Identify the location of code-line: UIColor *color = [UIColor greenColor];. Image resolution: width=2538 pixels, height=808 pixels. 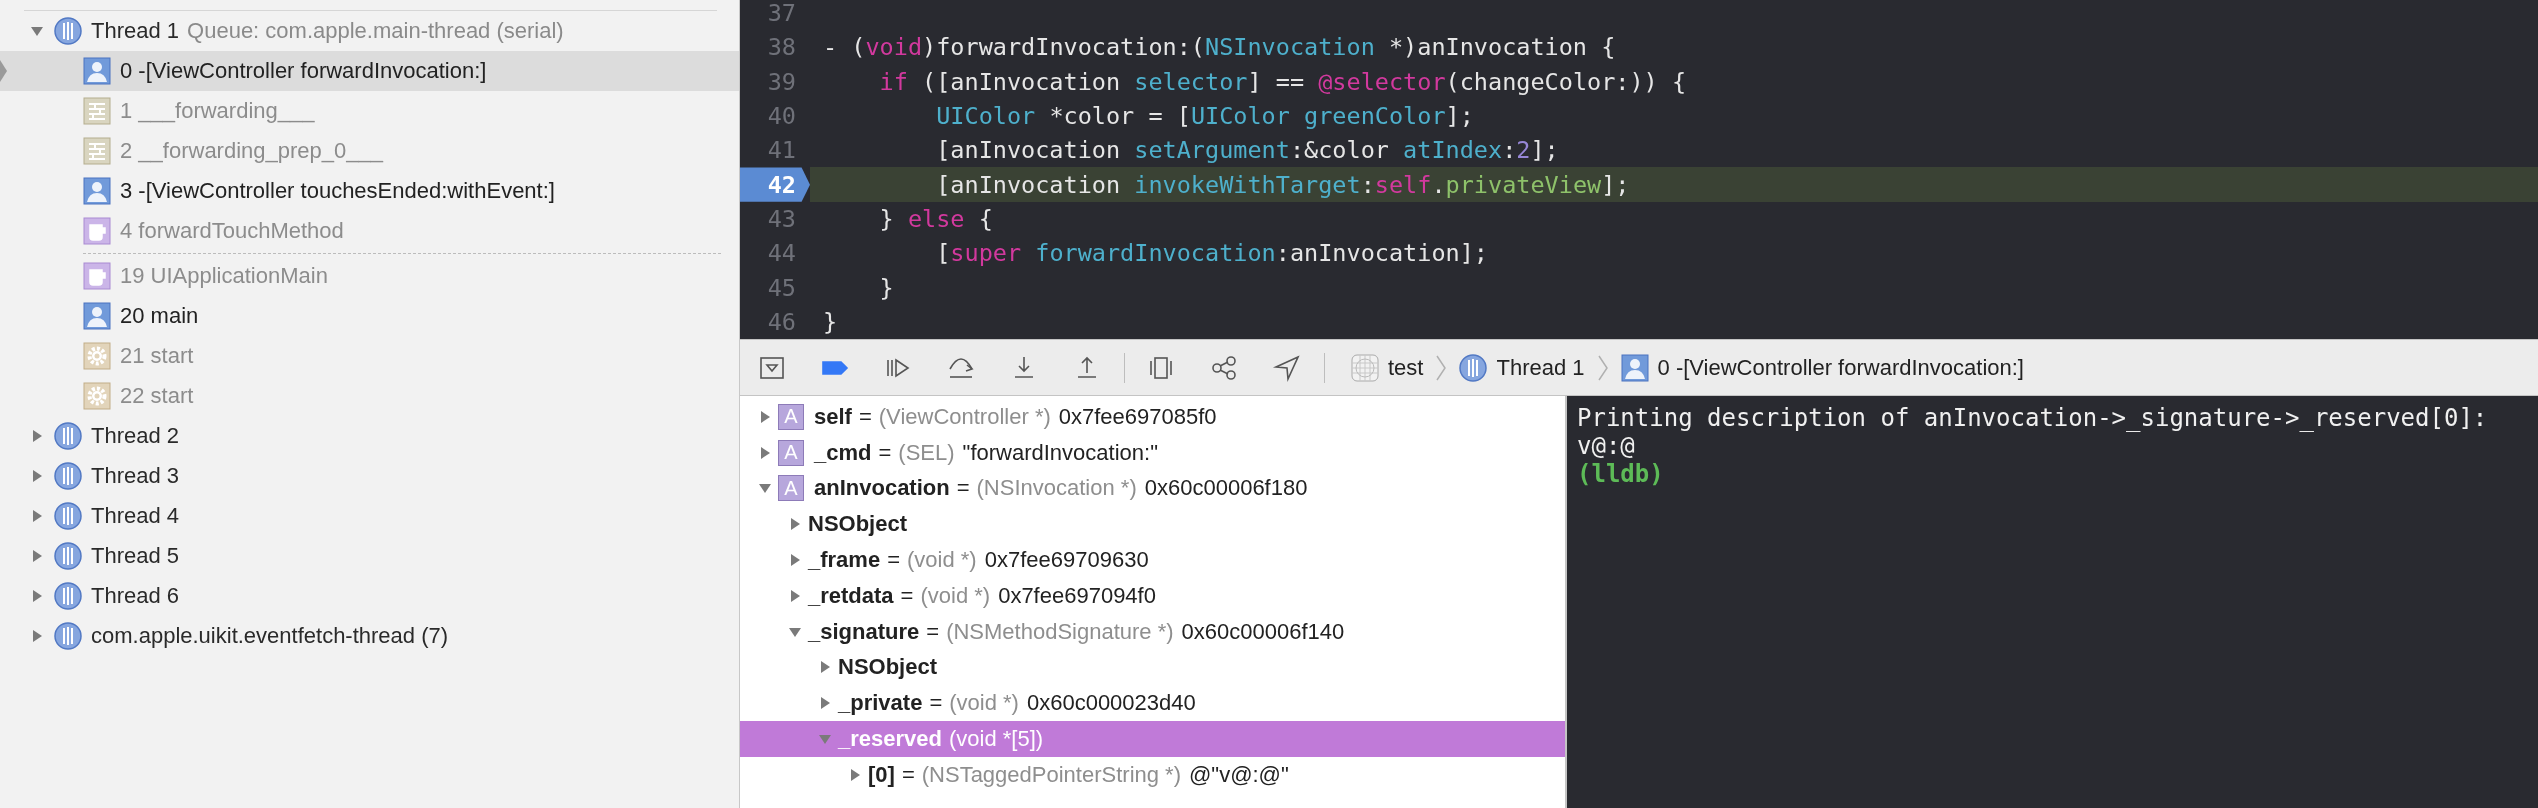
(1205, 117).